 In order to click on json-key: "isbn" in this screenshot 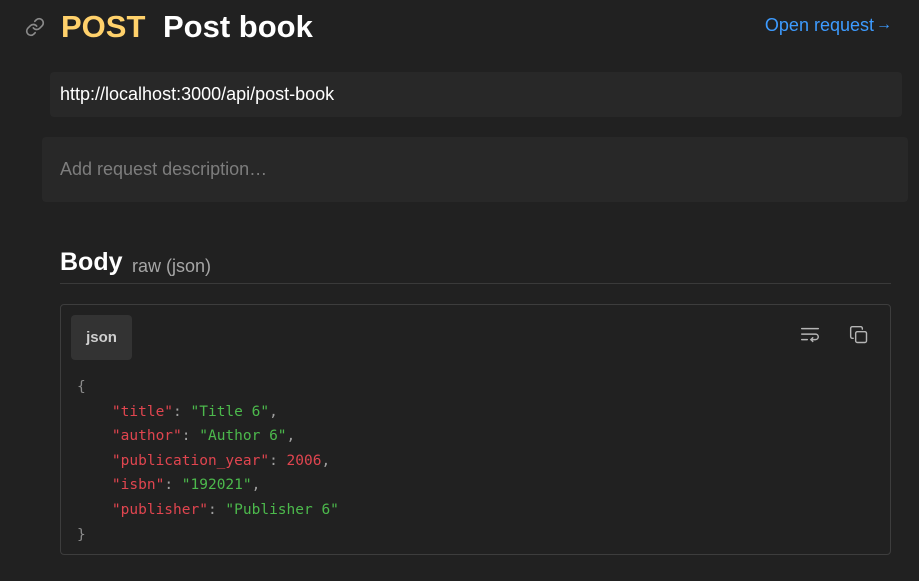, I will do `click(138, 485)`.